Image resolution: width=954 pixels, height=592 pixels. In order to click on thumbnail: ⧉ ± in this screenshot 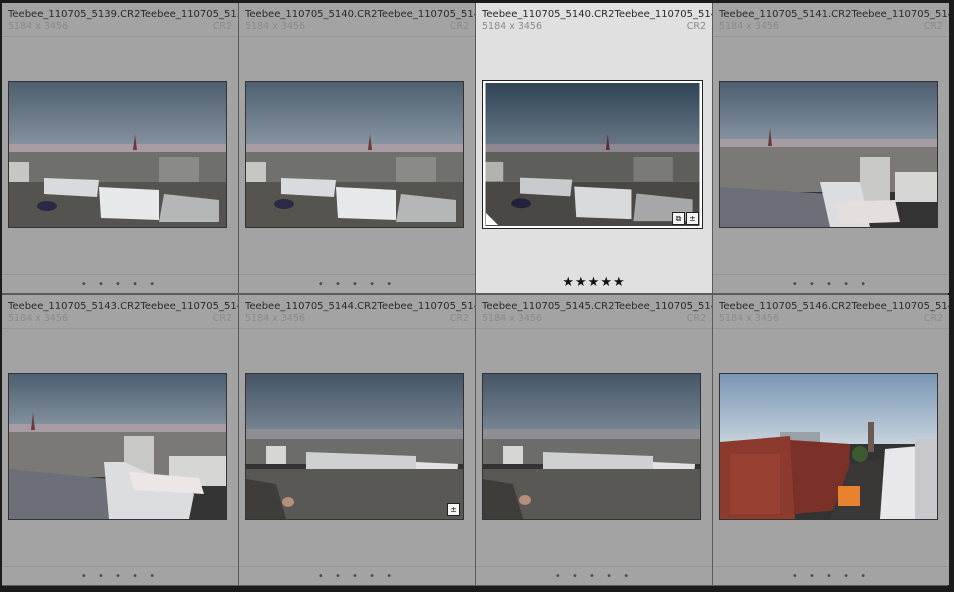, I will do `click(592, 154)`.